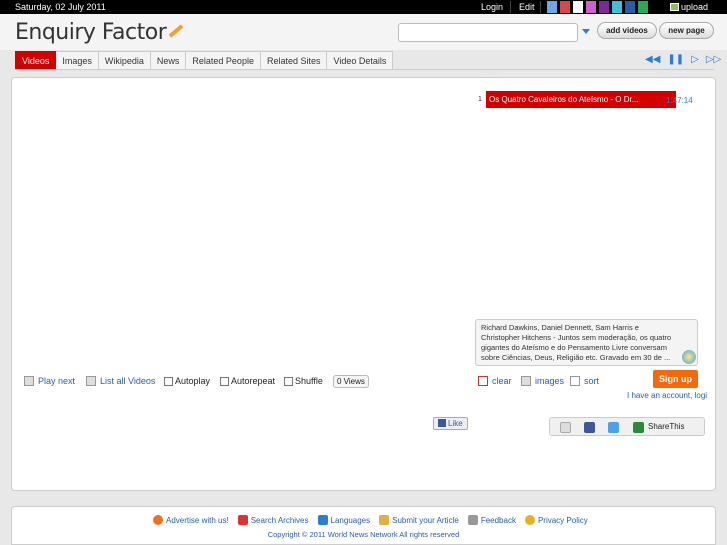 This screenshot has height=545, width=727. What do you see at coordinates (91, 381) in the screenshot?
I see `list-icon` at bounding box center [91, 381].